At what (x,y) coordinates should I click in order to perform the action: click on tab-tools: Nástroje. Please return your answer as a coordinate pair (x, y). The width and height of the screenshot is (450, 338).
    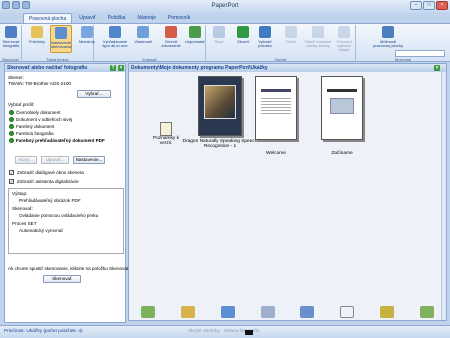
    Looking at the image, I should click on (146, 18).